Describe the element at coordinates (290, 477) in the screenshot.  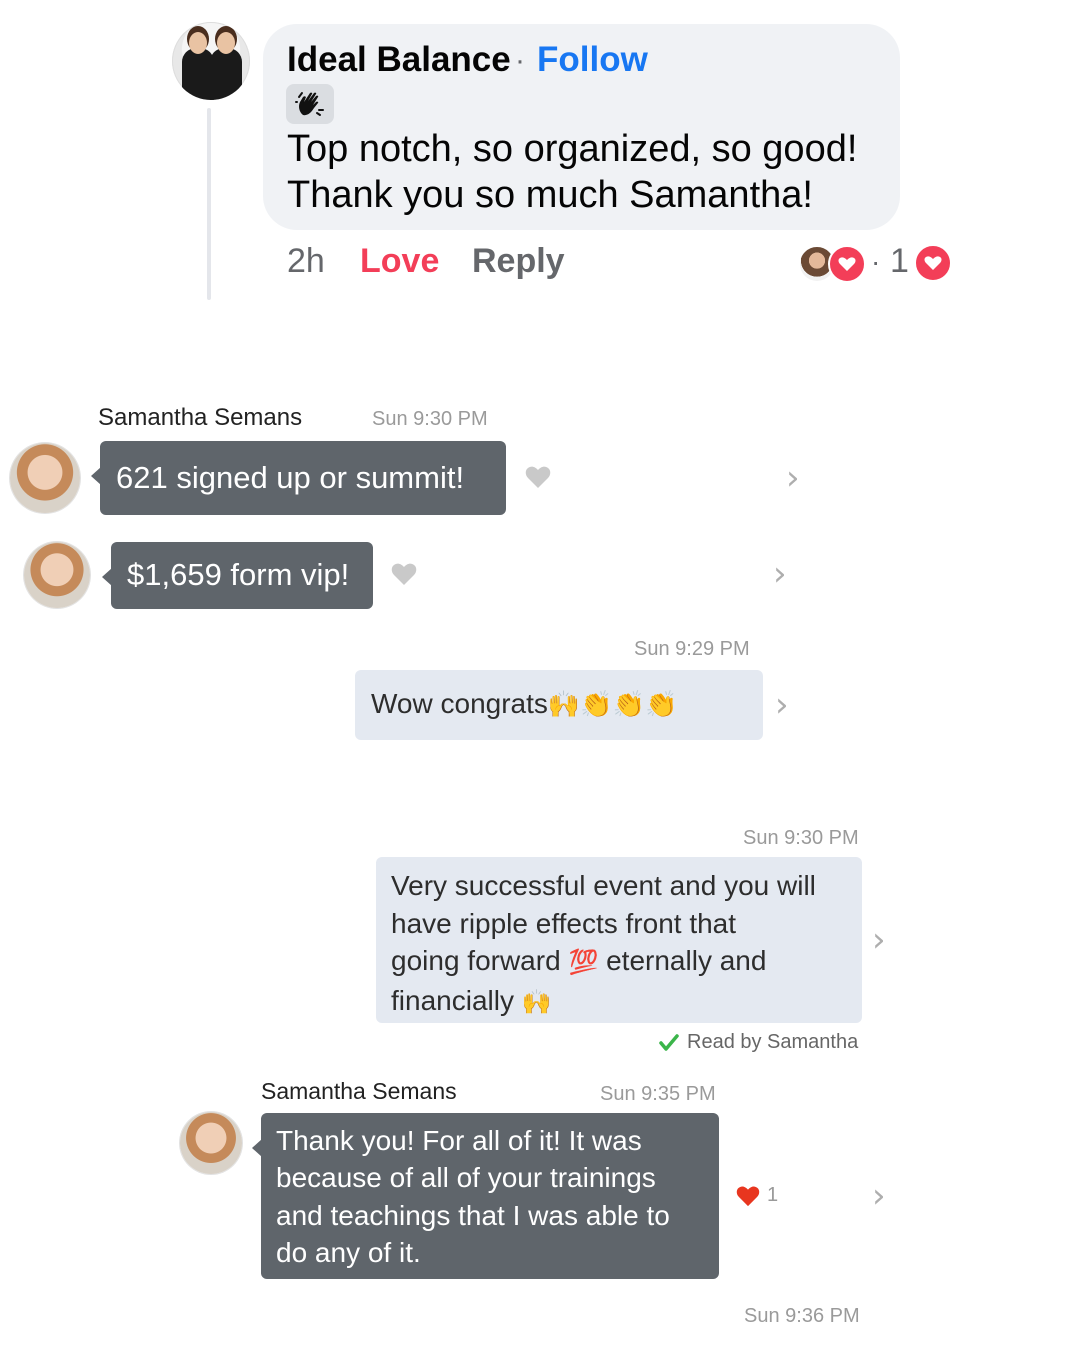
I see `message-text: 621 signed up or summit!` at that location.